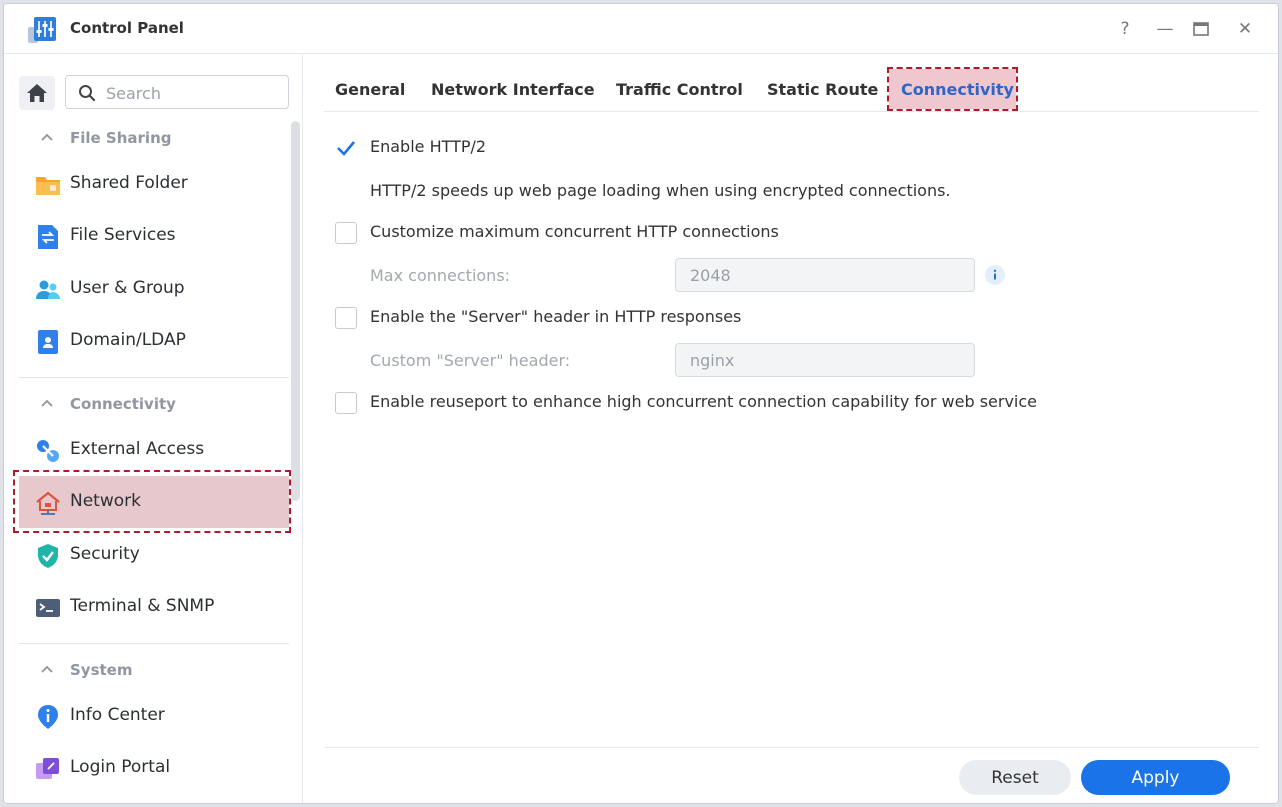 This screenshot has width=1282, height=807. What do you see at coordinates (995, 275) in the screenshot?
I see `info-icon` at bounding box center [995, 275].